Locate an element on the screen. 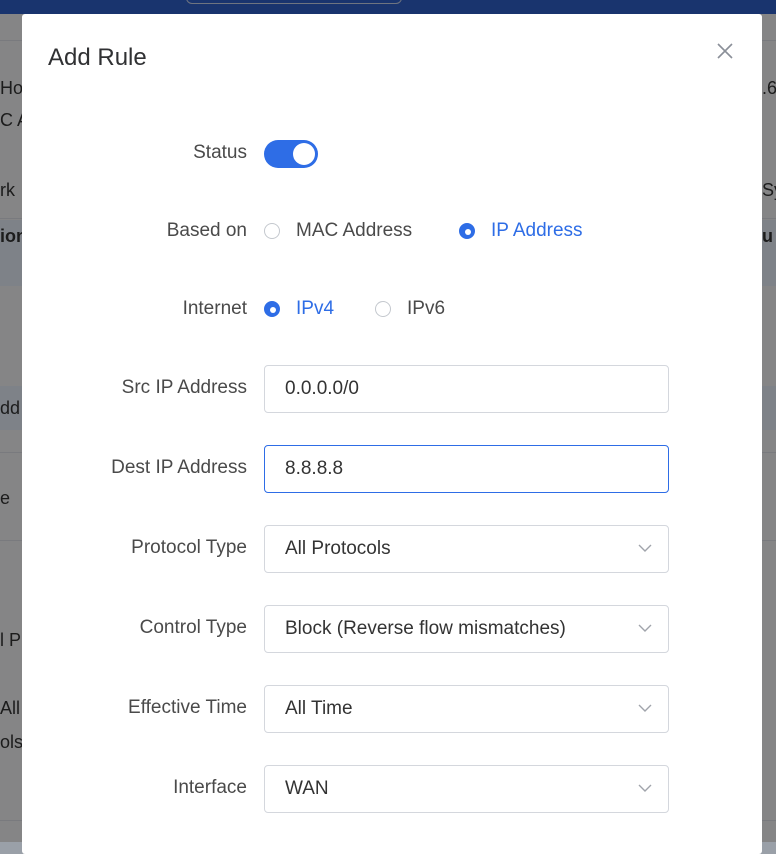 The height and width of the screenshot is (854, 776). radio-label: IPv6 is located at coordinates (426, 308).